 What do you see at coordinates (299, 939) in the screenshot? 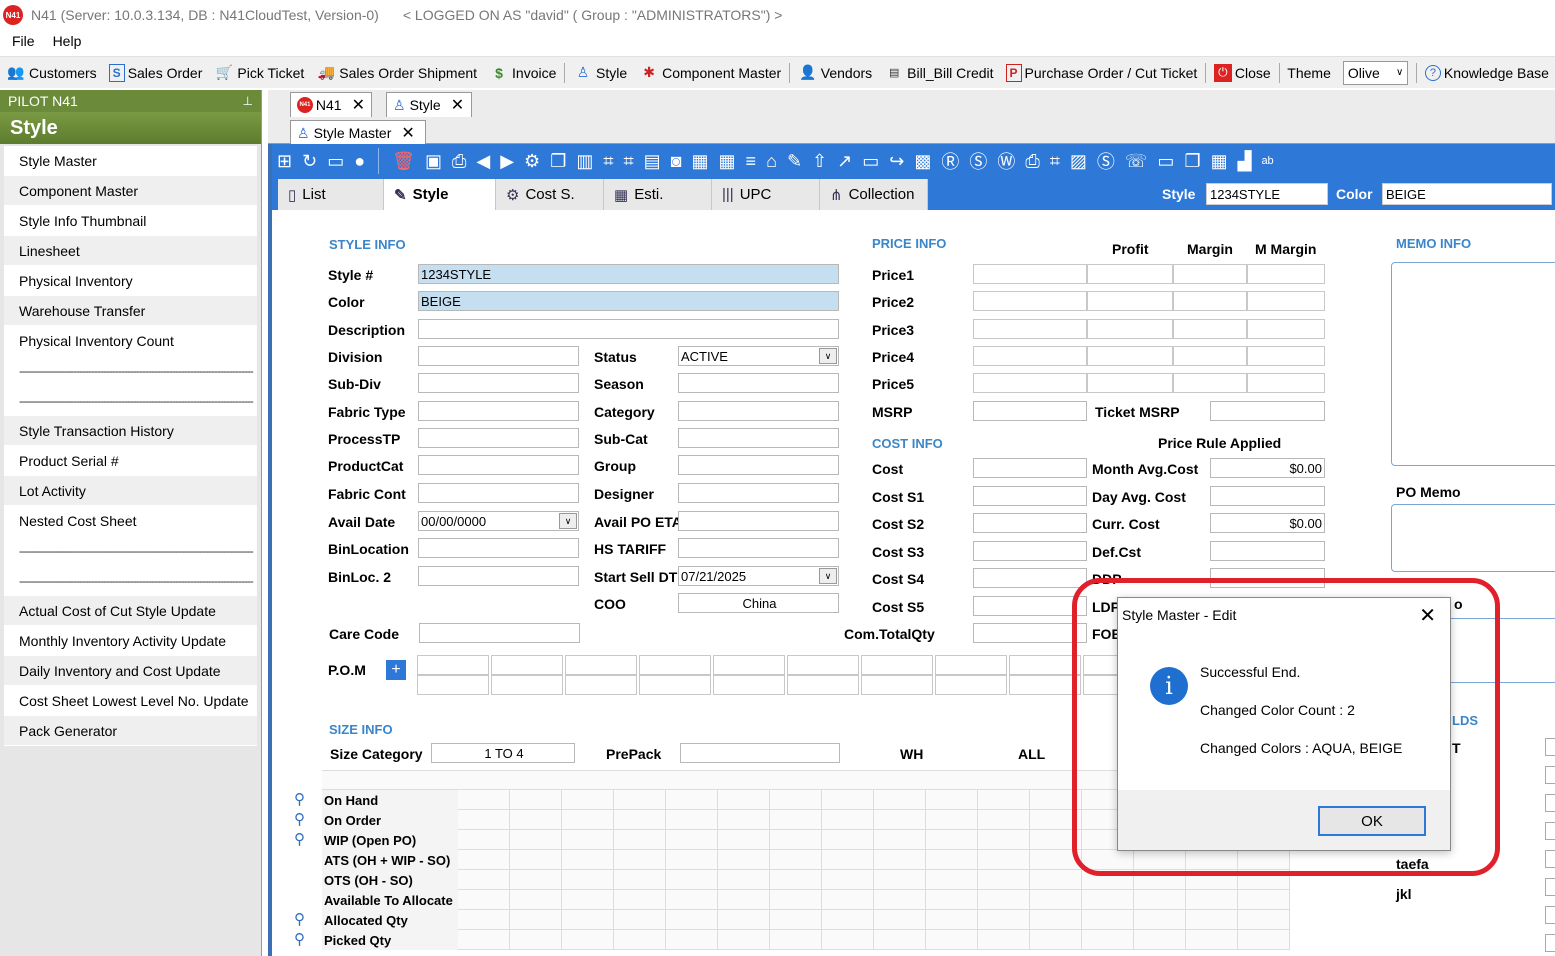
I see `magnifier-icon: ⚲` at bounding box center [299, 939].